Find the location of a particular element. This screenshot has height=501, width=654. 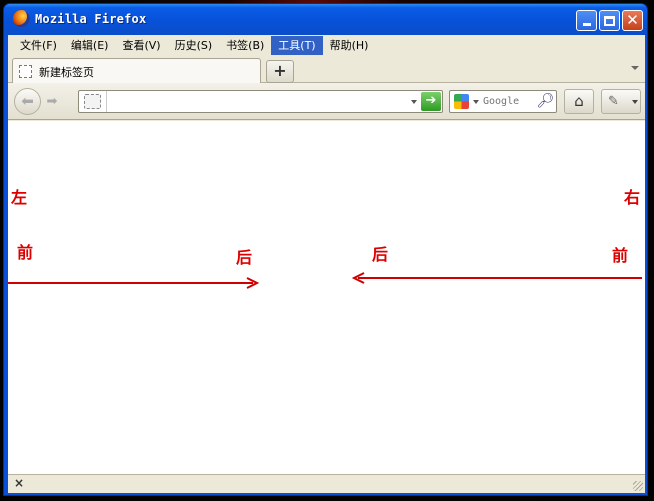

resize-grip-icon is located at coordinates (638, 486).